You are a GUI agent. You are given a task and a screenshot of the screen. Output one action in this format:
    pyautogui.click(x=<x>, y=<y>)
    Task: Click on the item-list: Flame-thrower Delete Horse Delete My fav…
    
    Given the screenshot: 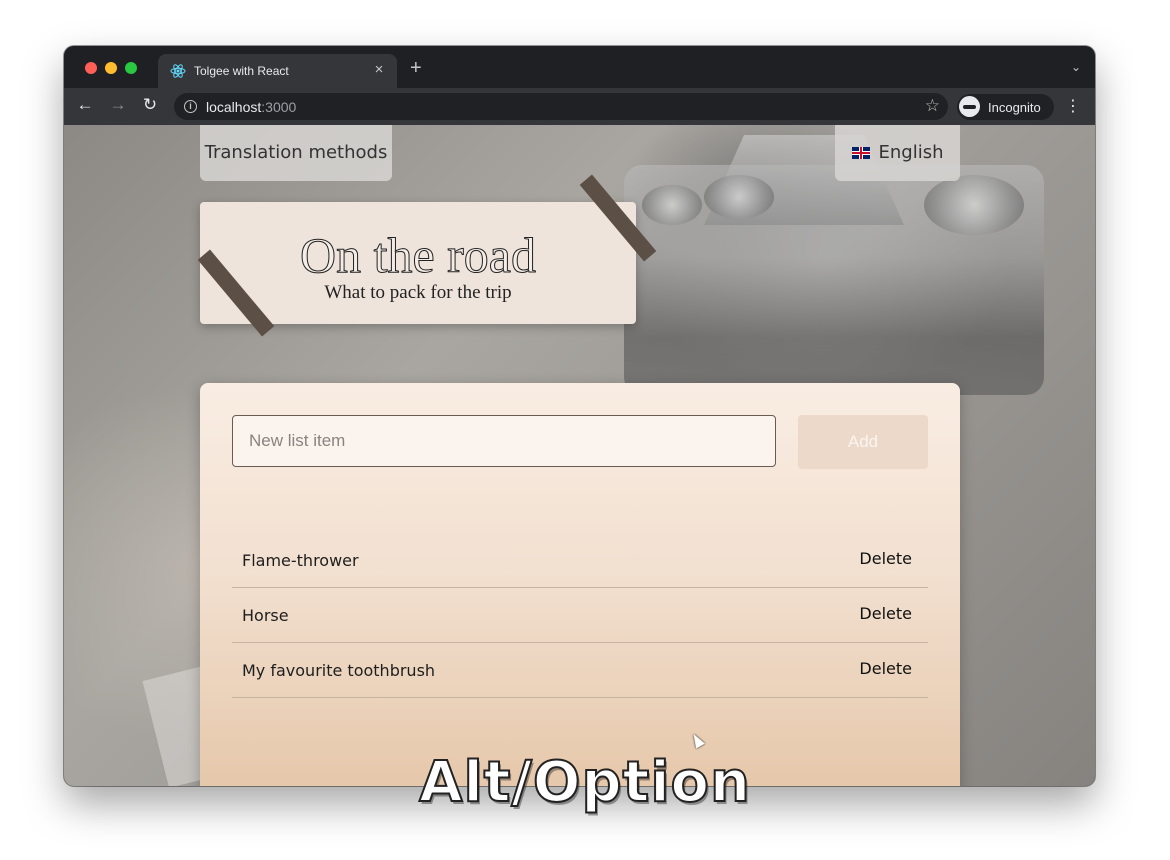 What is the action you would take?
    pyautogui.click(x=580, y=615)
    